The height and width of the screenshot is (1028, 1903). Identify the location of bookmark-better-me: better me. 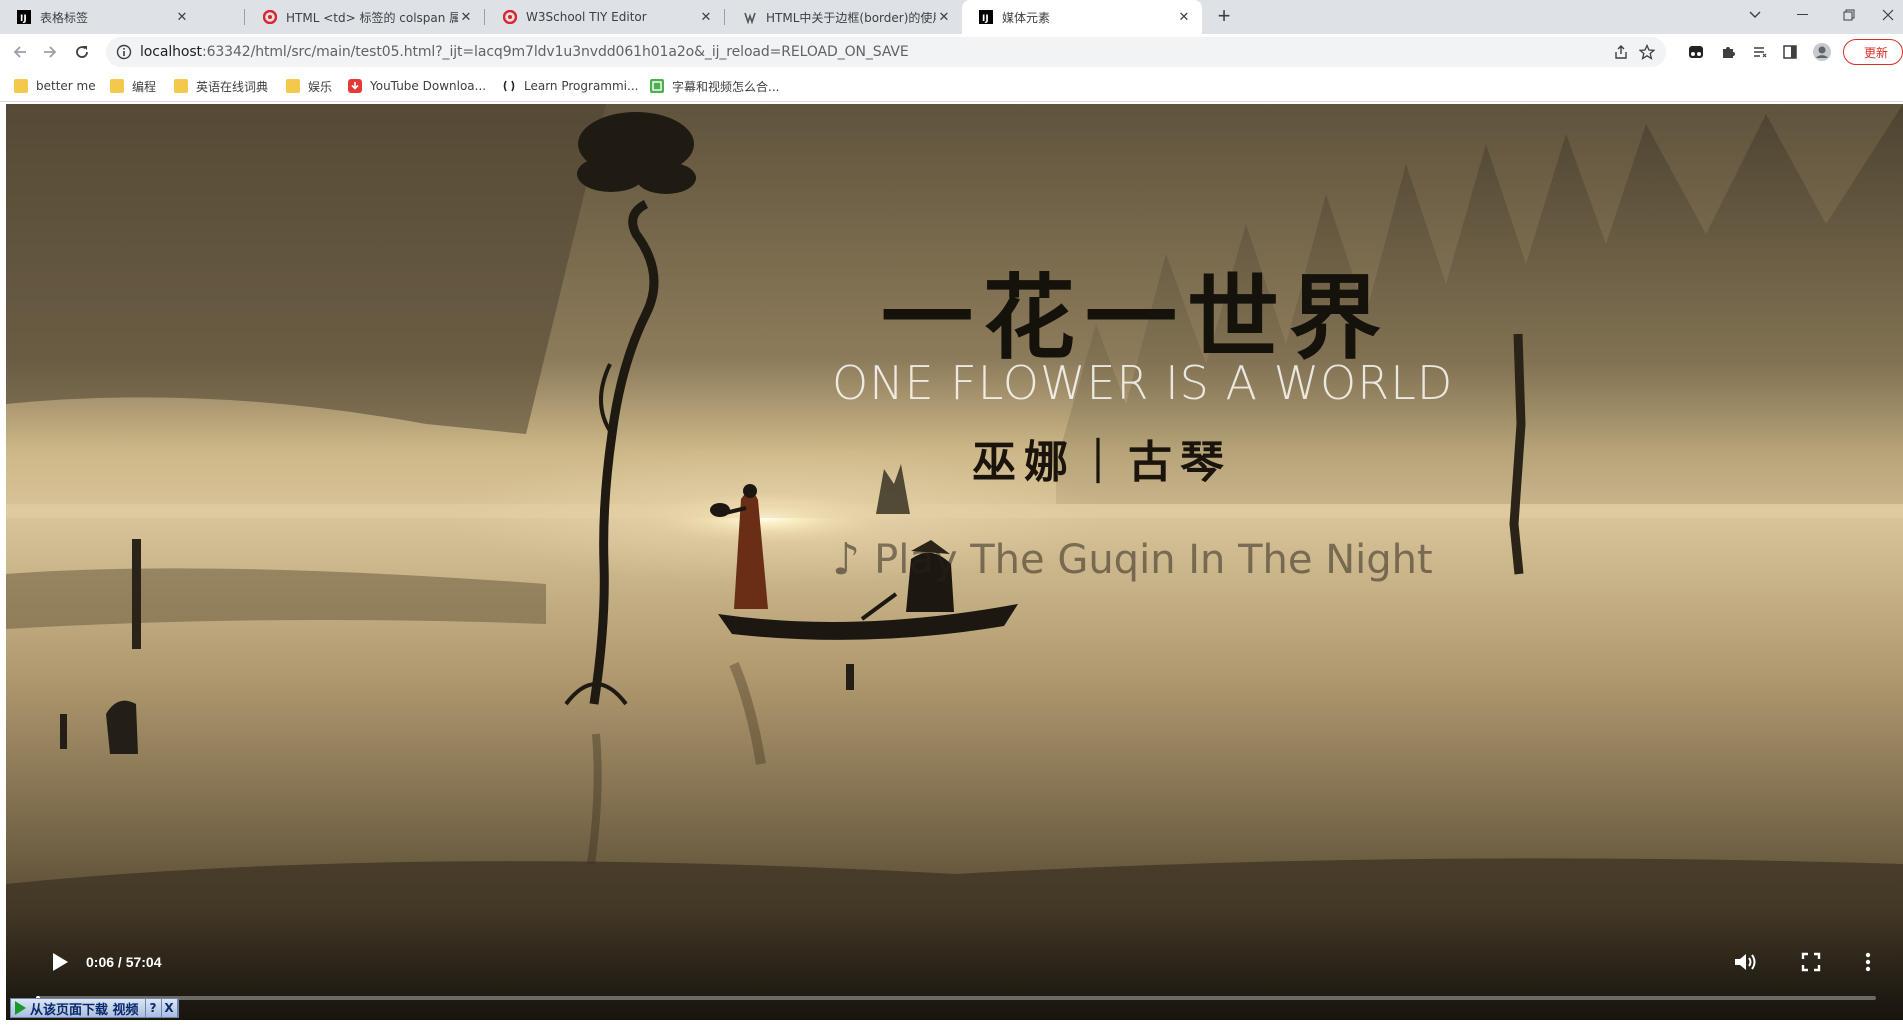
(55, 86).